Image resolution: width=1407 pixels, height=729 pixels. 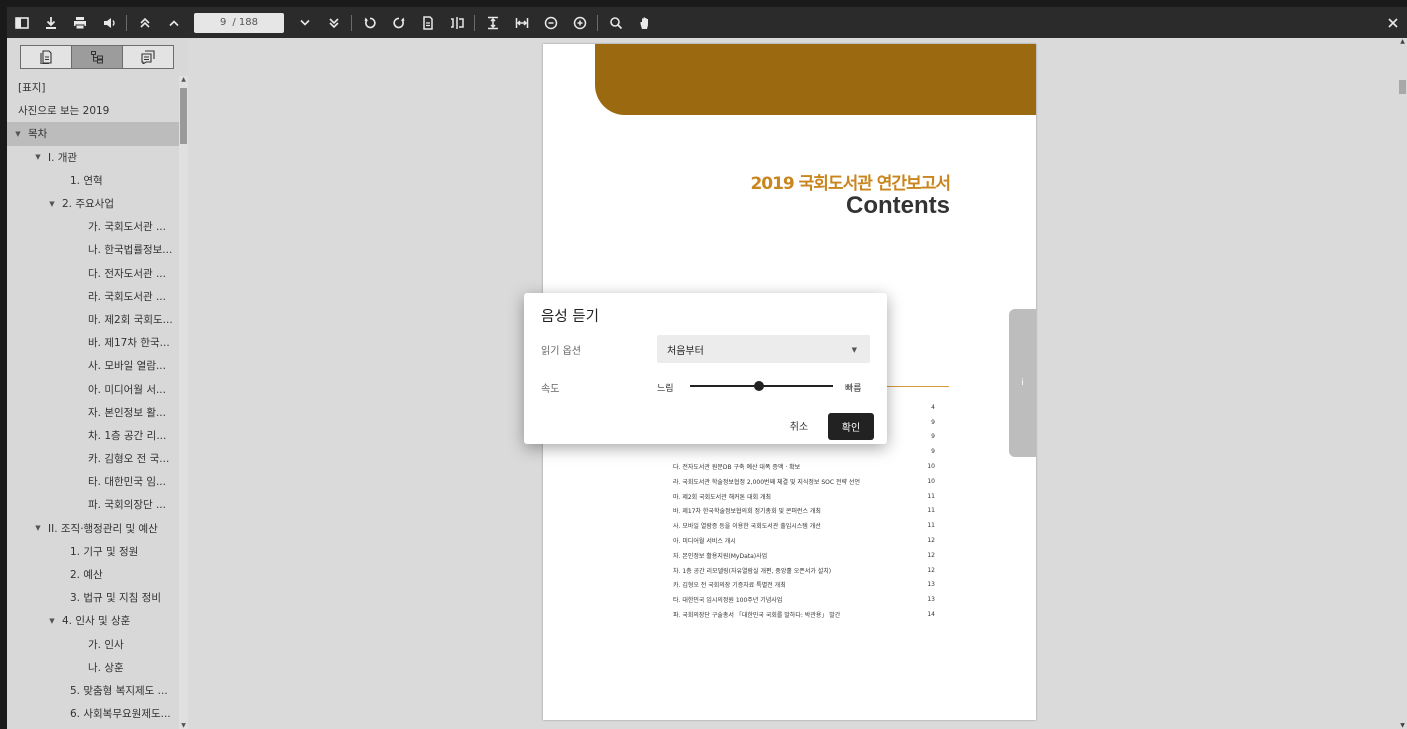 I want to click on read-option-value: 처음부터, so click(x=685, y=351).